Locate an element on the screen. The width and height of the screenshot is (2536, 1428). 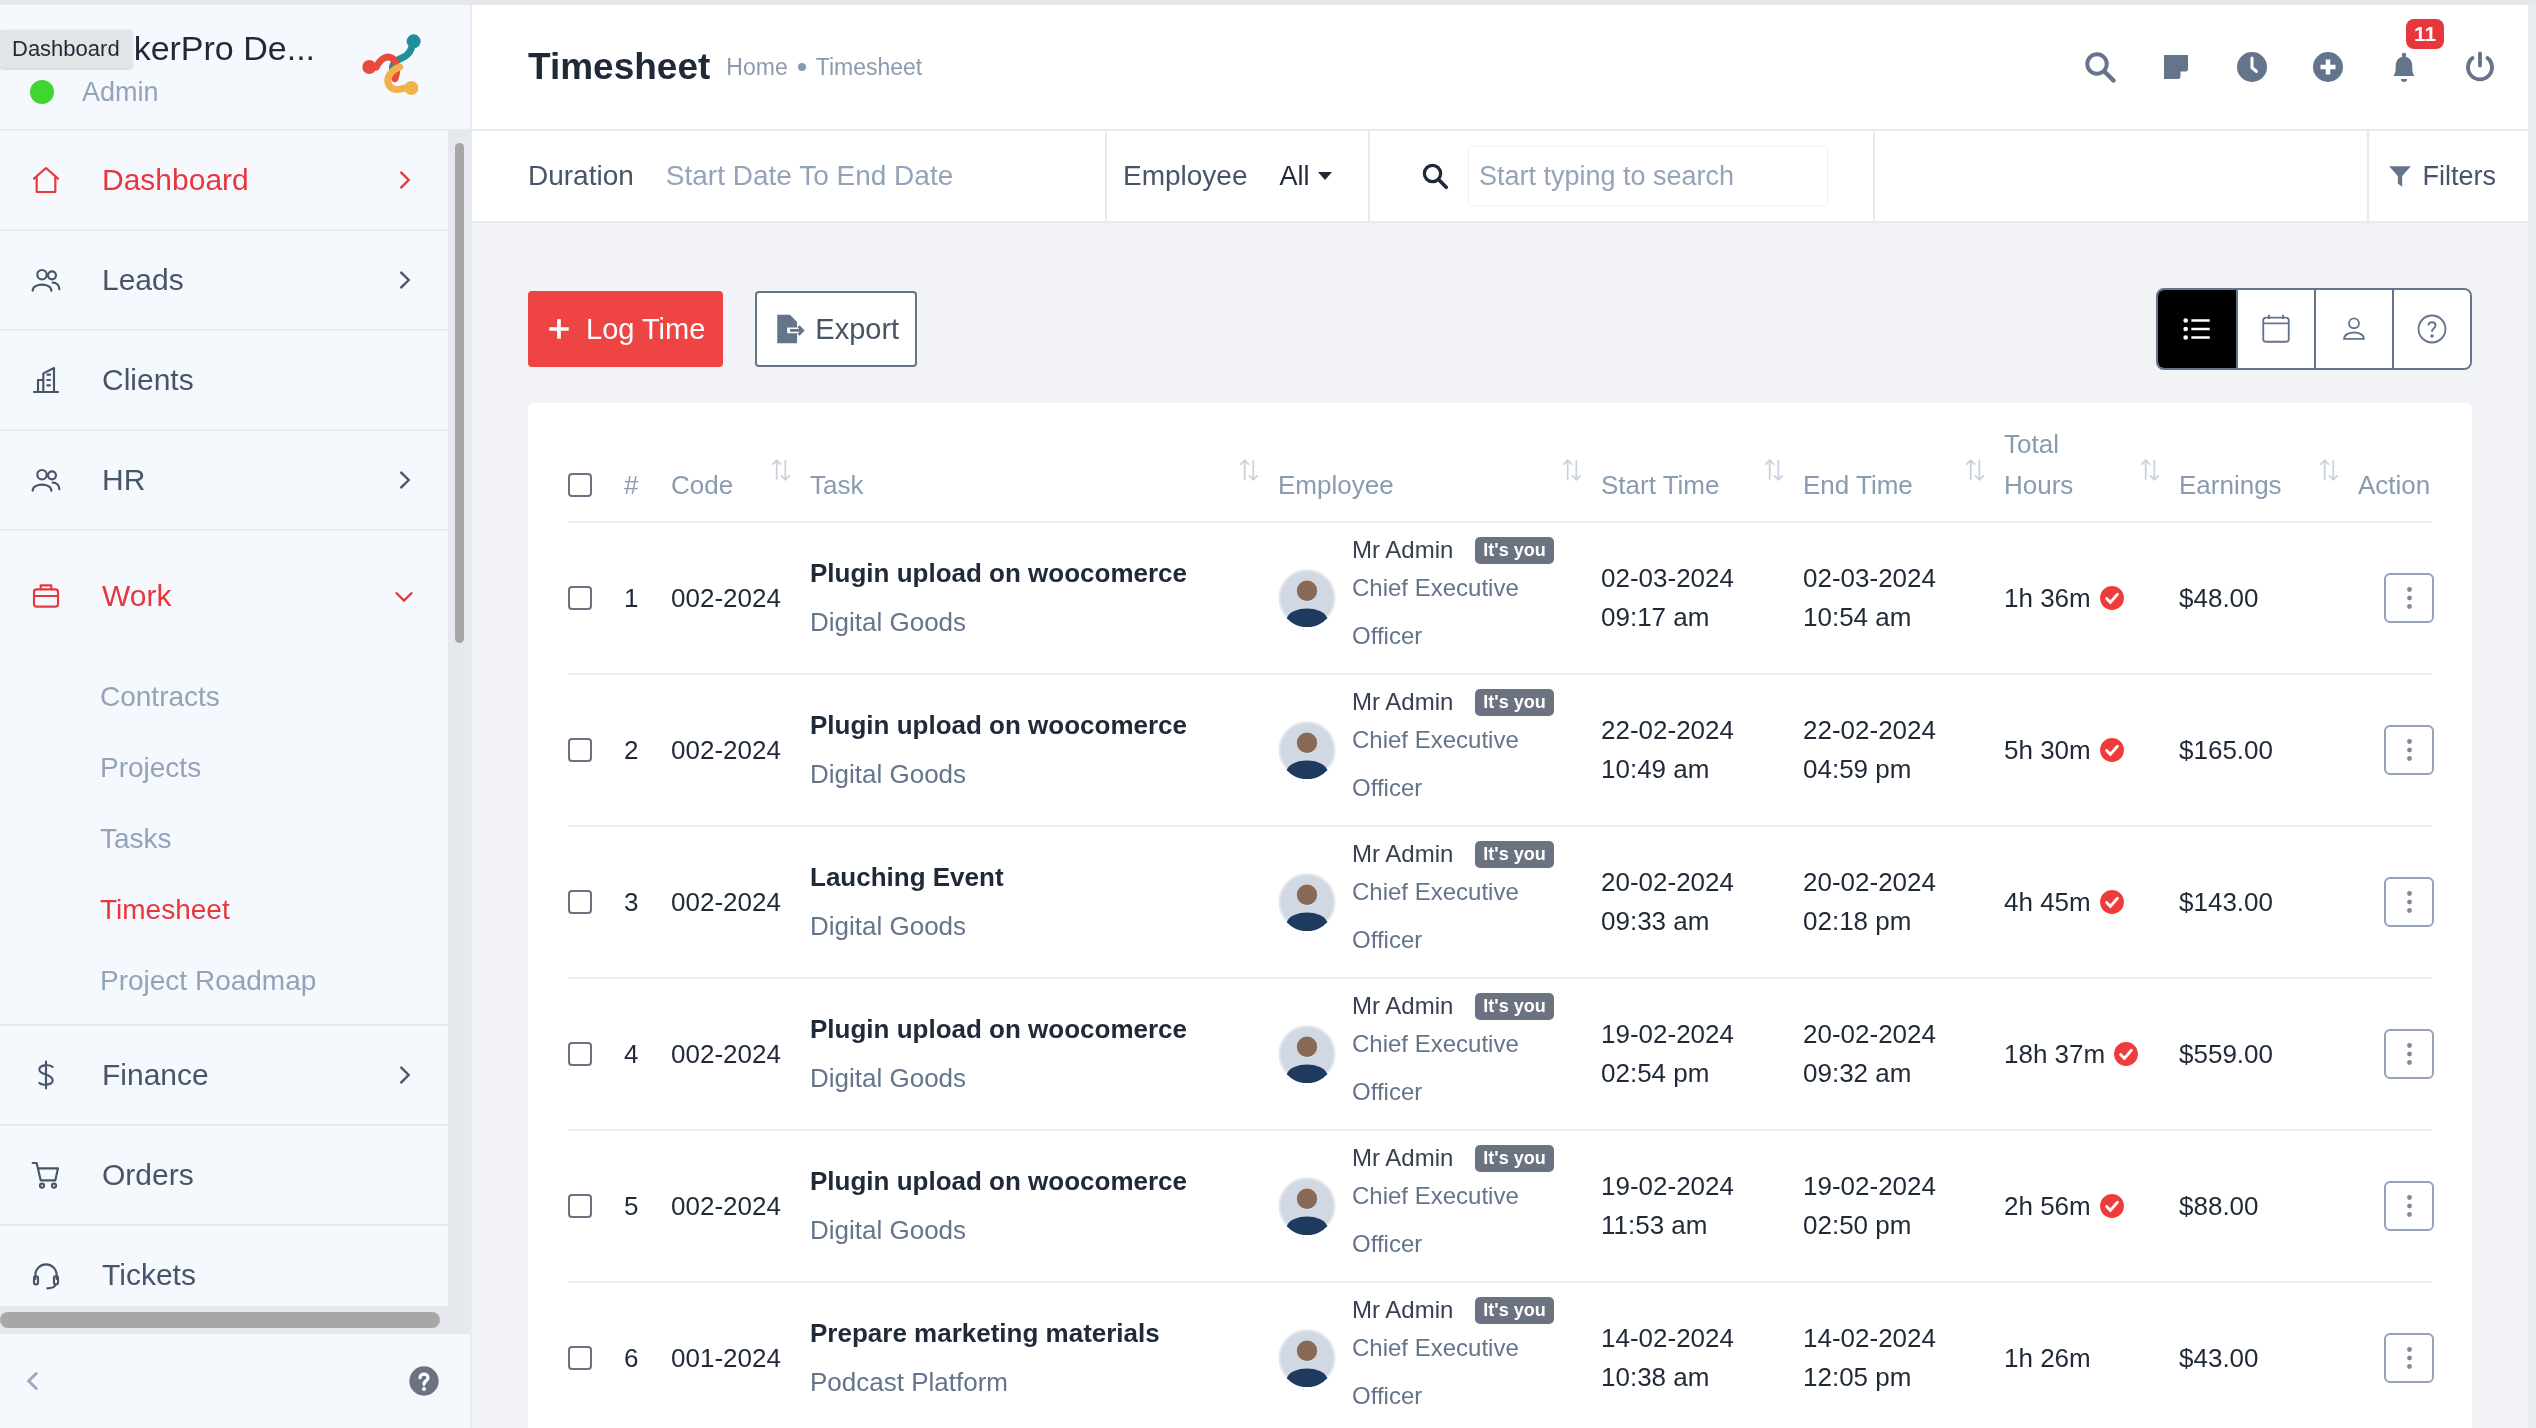
submenu-item: Timesheet is located at coordinates (224, 909).